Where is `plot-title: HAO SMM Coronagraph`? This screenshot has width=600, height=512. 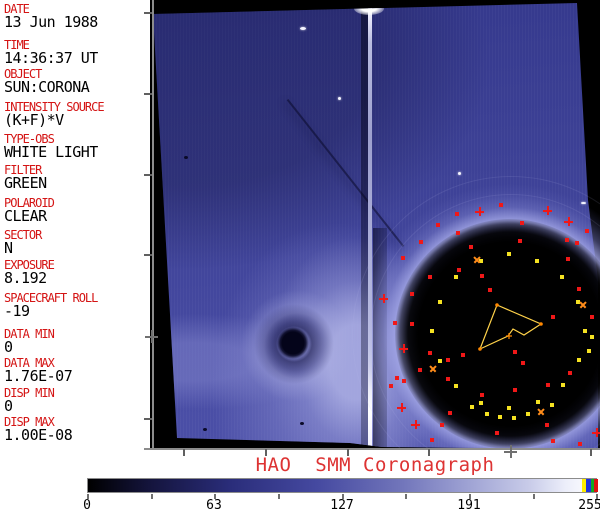
plot-title: HAO SMM Coronagraph is located at coordinates (375, 465).